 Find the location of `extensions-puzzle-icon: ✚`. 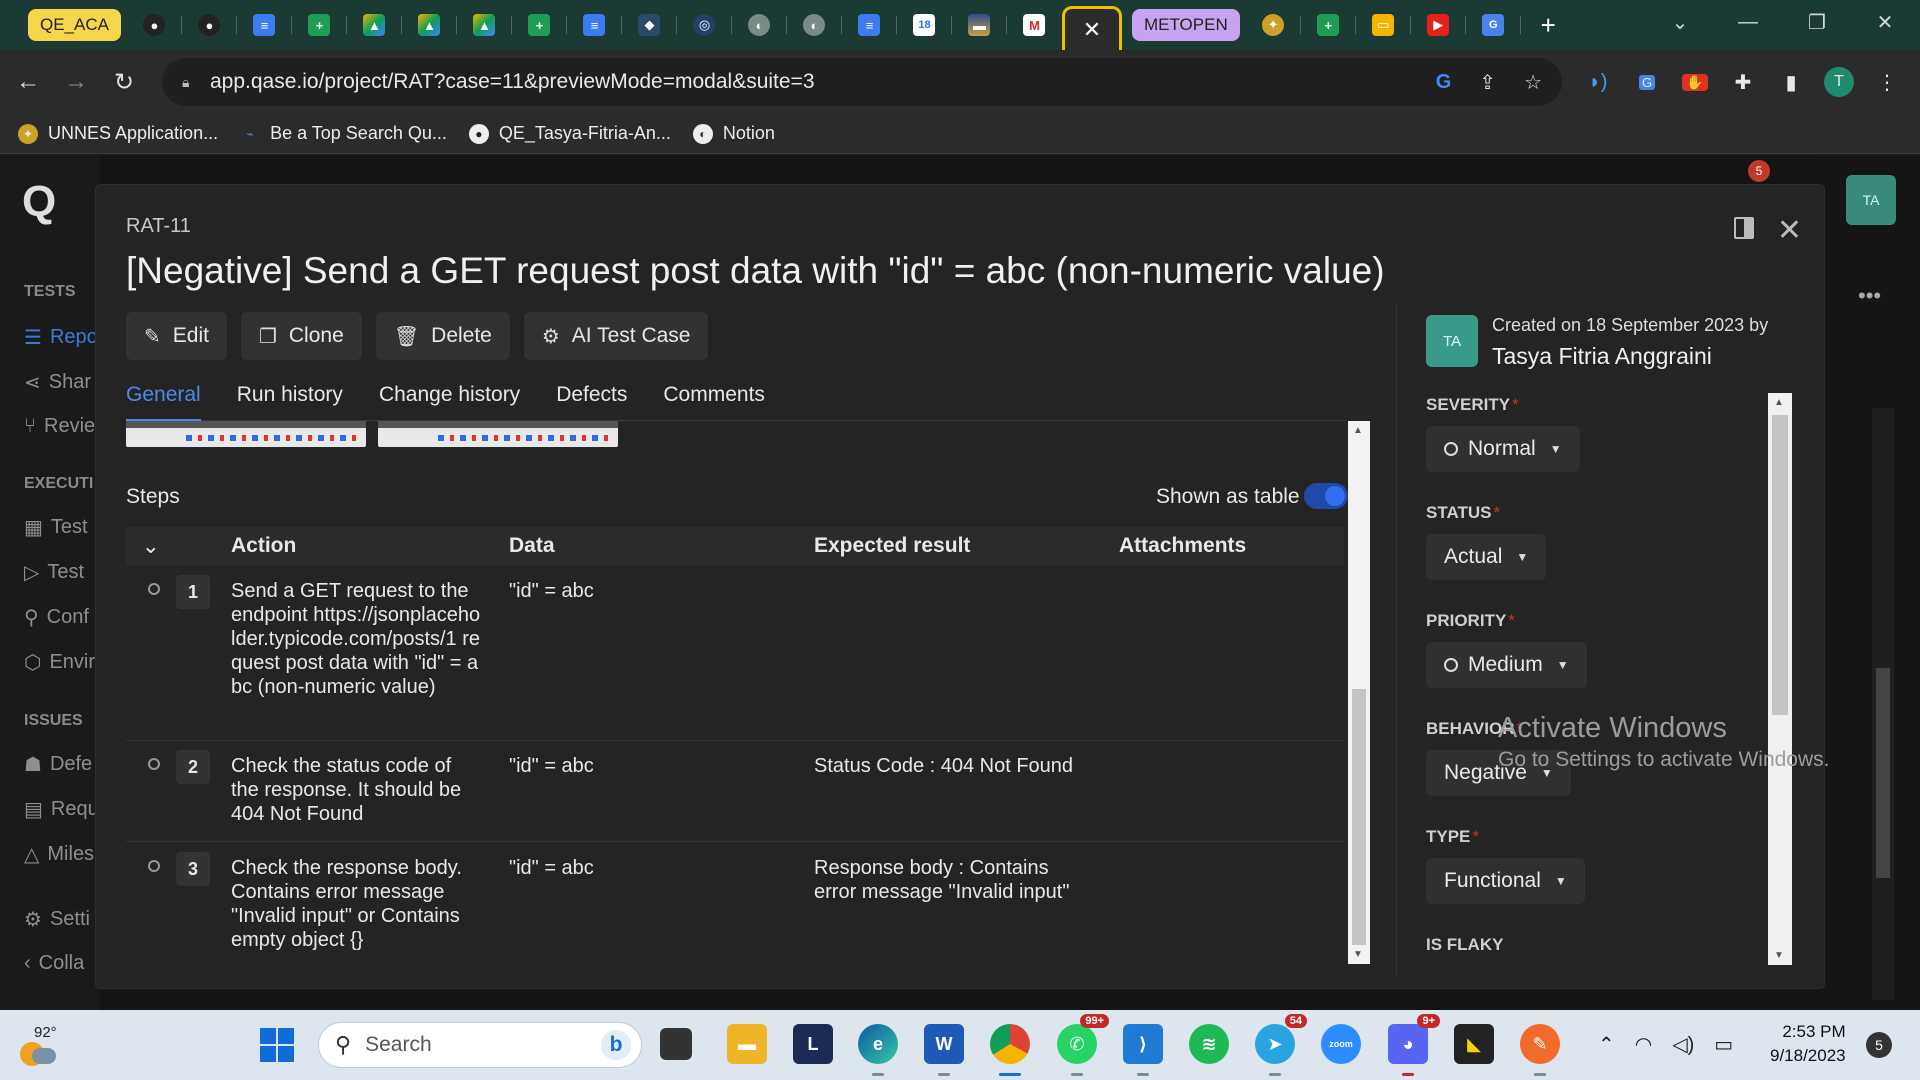

extensions-puzzle-icon: ✚ is located at coordinates (1743, 82).